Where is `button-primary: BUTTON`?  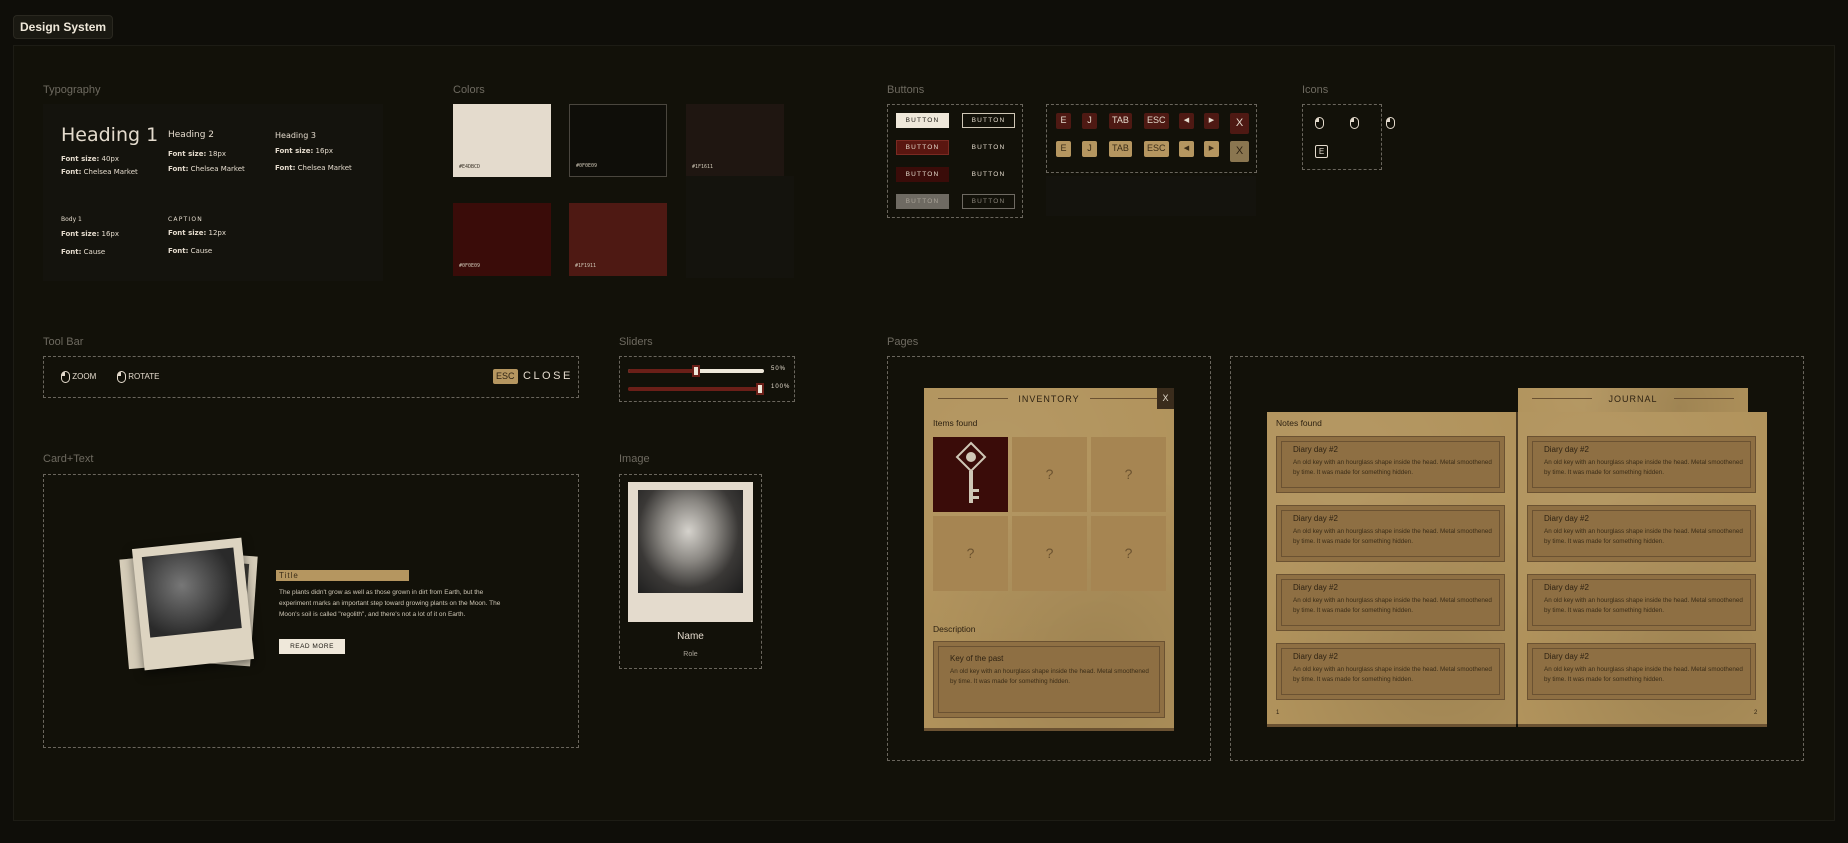 button-primary: BUTTON is located at coordinates (922, 120).